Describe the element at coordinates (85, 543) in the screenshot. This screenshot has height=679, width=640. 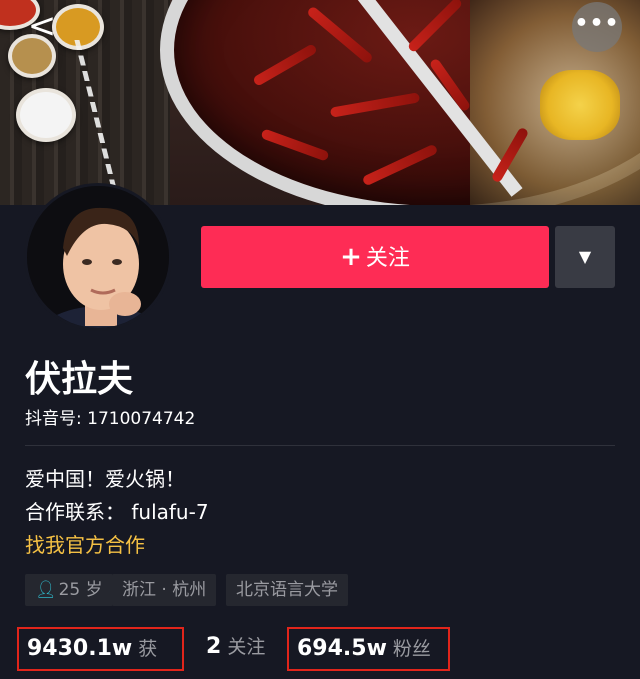
I see `official-cooperation-link: 找我官方合作` at that location.